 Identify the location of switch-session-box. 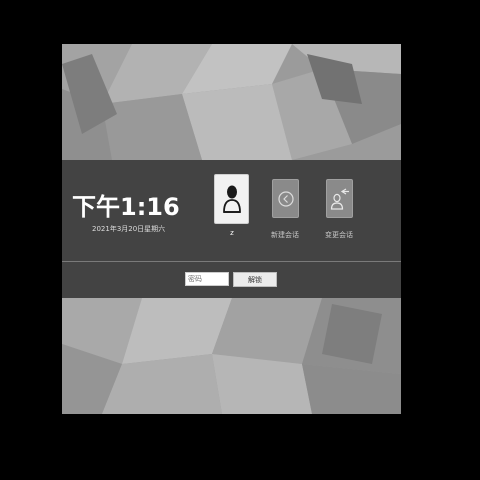
(339, 198).